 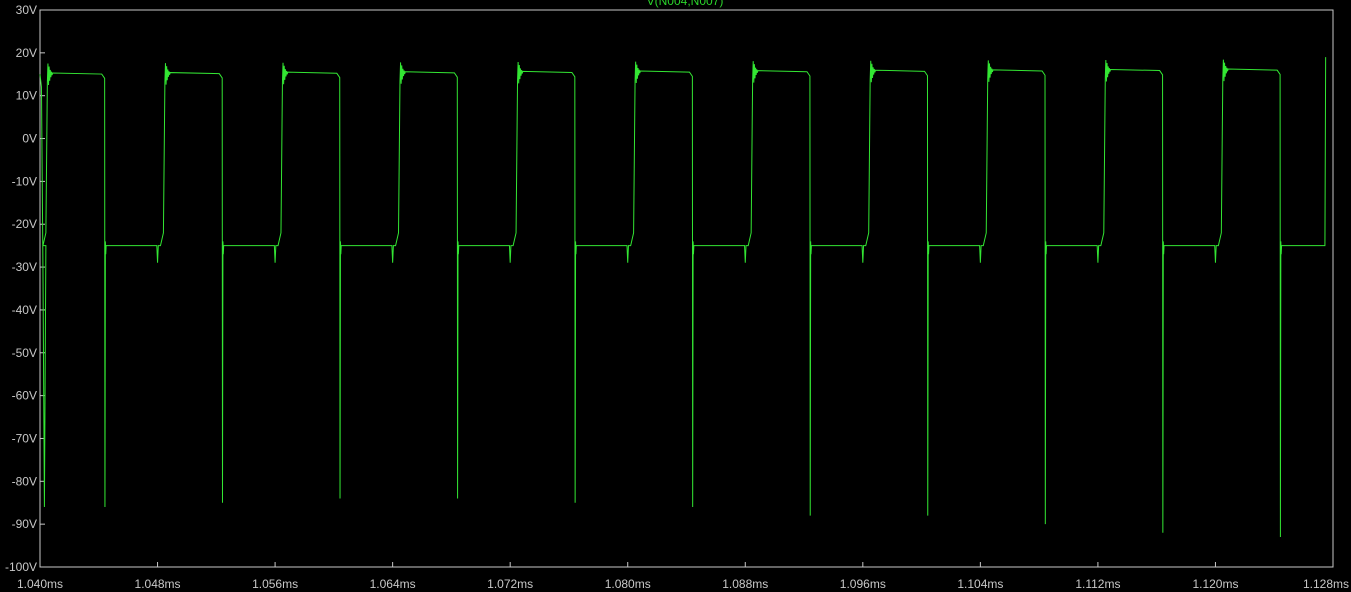 I want to click on x-tick-label: 1.056ms, so click(x=275, y=584).